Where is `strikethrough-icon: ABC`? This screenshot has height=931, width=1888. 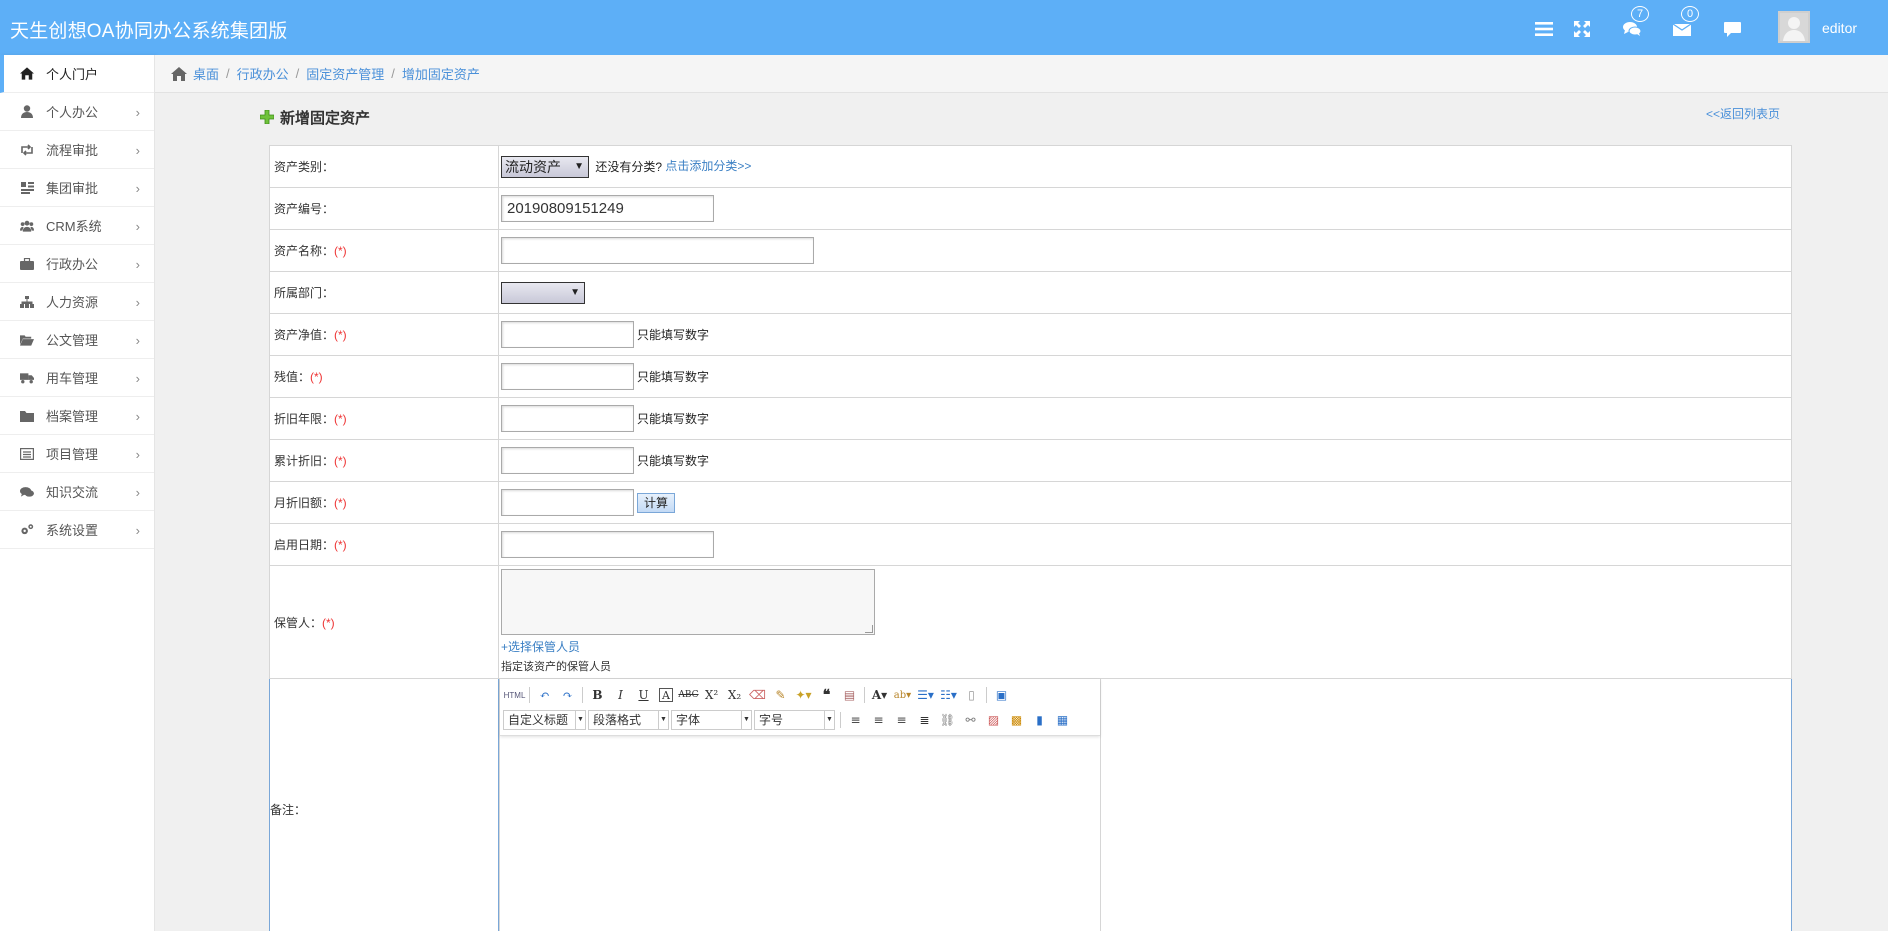 strikethrough-icon: ABC is located at coordinates (688, 695).